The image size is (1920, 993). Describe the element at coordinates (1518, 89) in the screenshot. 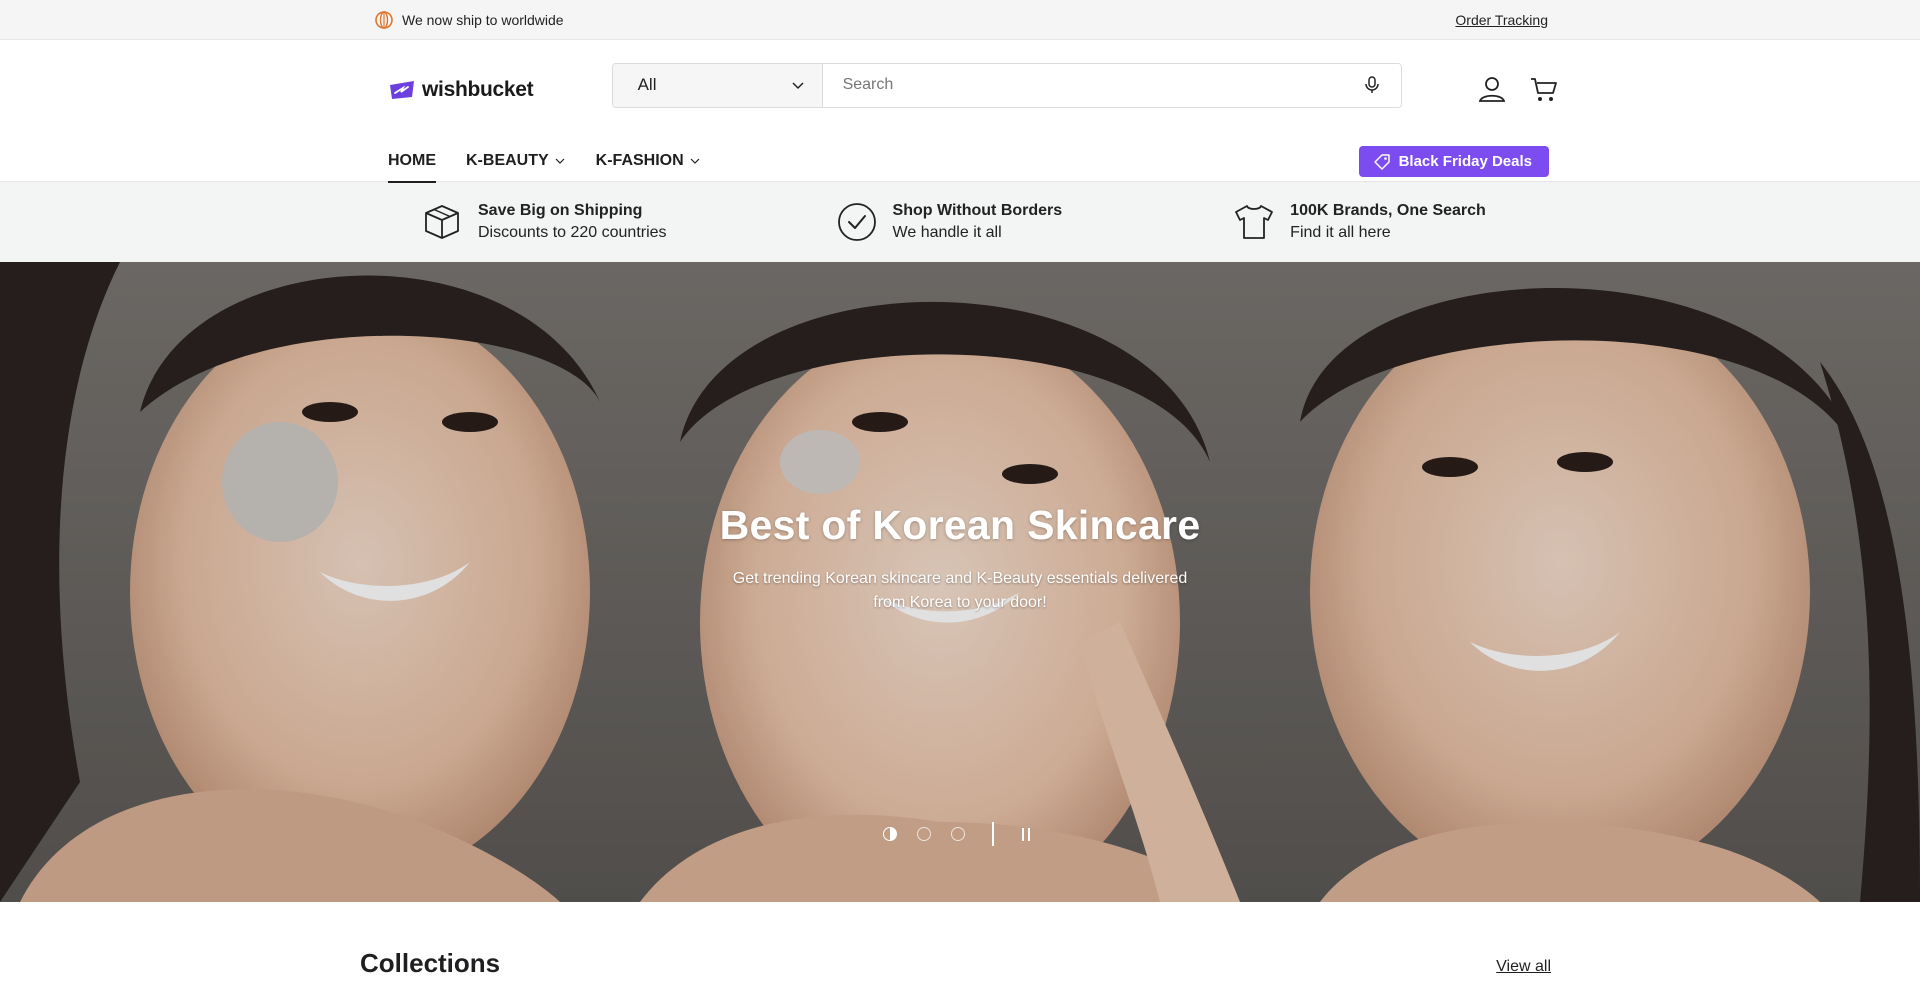

I see `header-actions` at that location.